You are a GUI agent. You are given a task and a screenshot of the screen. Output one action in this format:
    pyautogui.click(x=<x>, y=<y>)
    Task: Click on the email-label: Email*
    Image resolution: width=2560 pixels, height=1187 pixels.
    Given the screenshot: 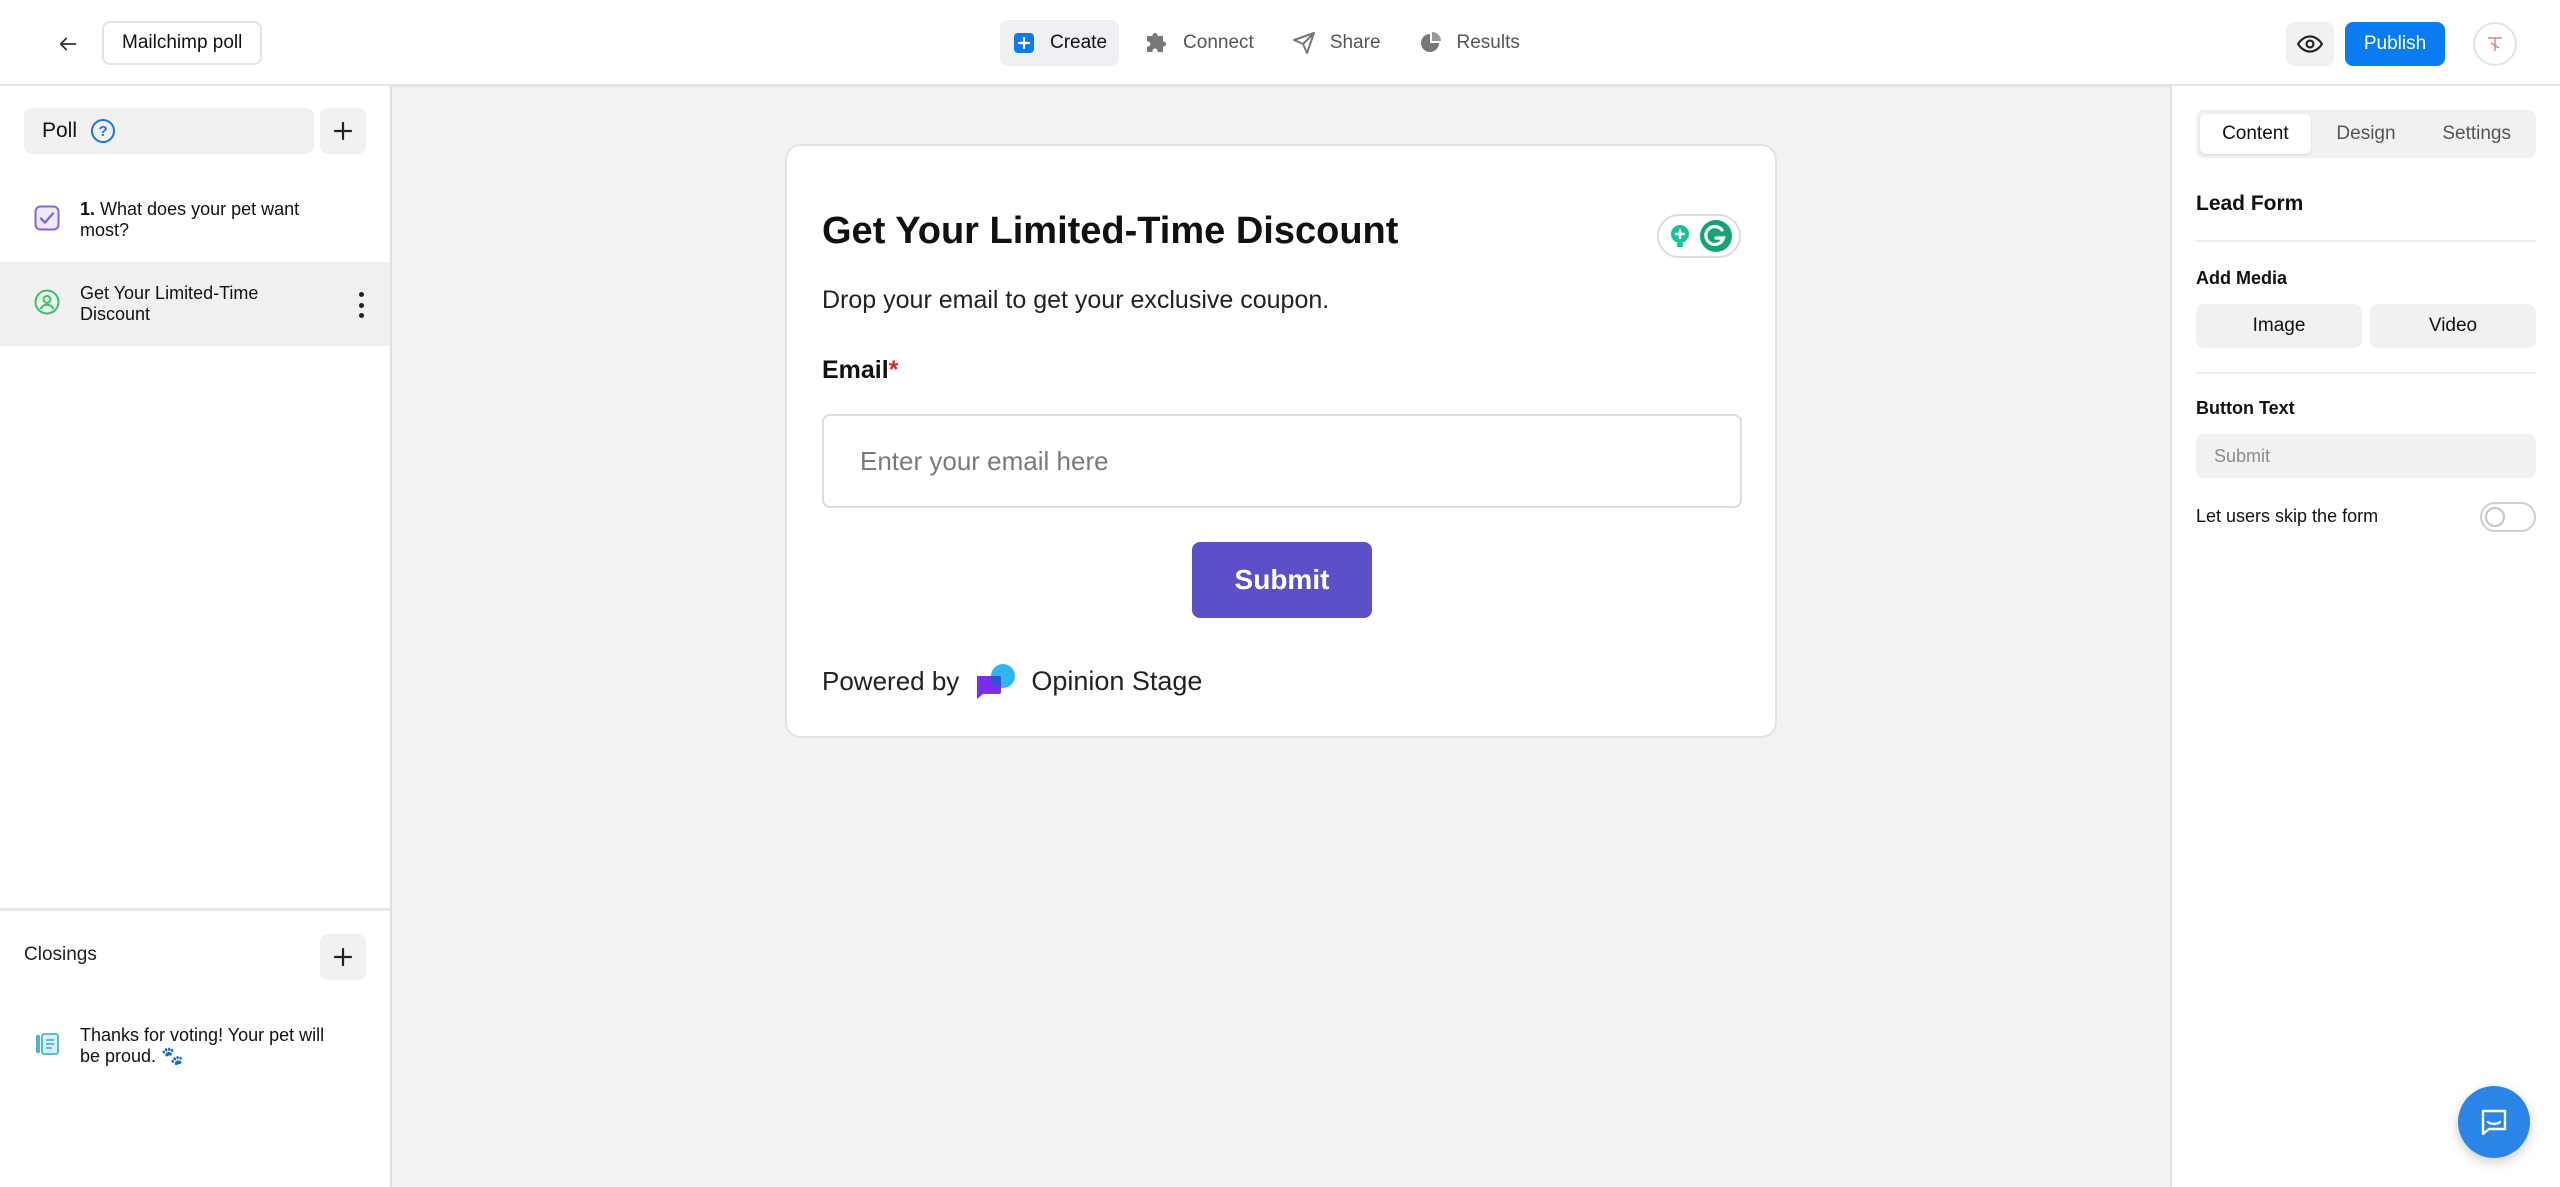 What is the action you would take?
    pyautogui.click(x=860, y=370)
    